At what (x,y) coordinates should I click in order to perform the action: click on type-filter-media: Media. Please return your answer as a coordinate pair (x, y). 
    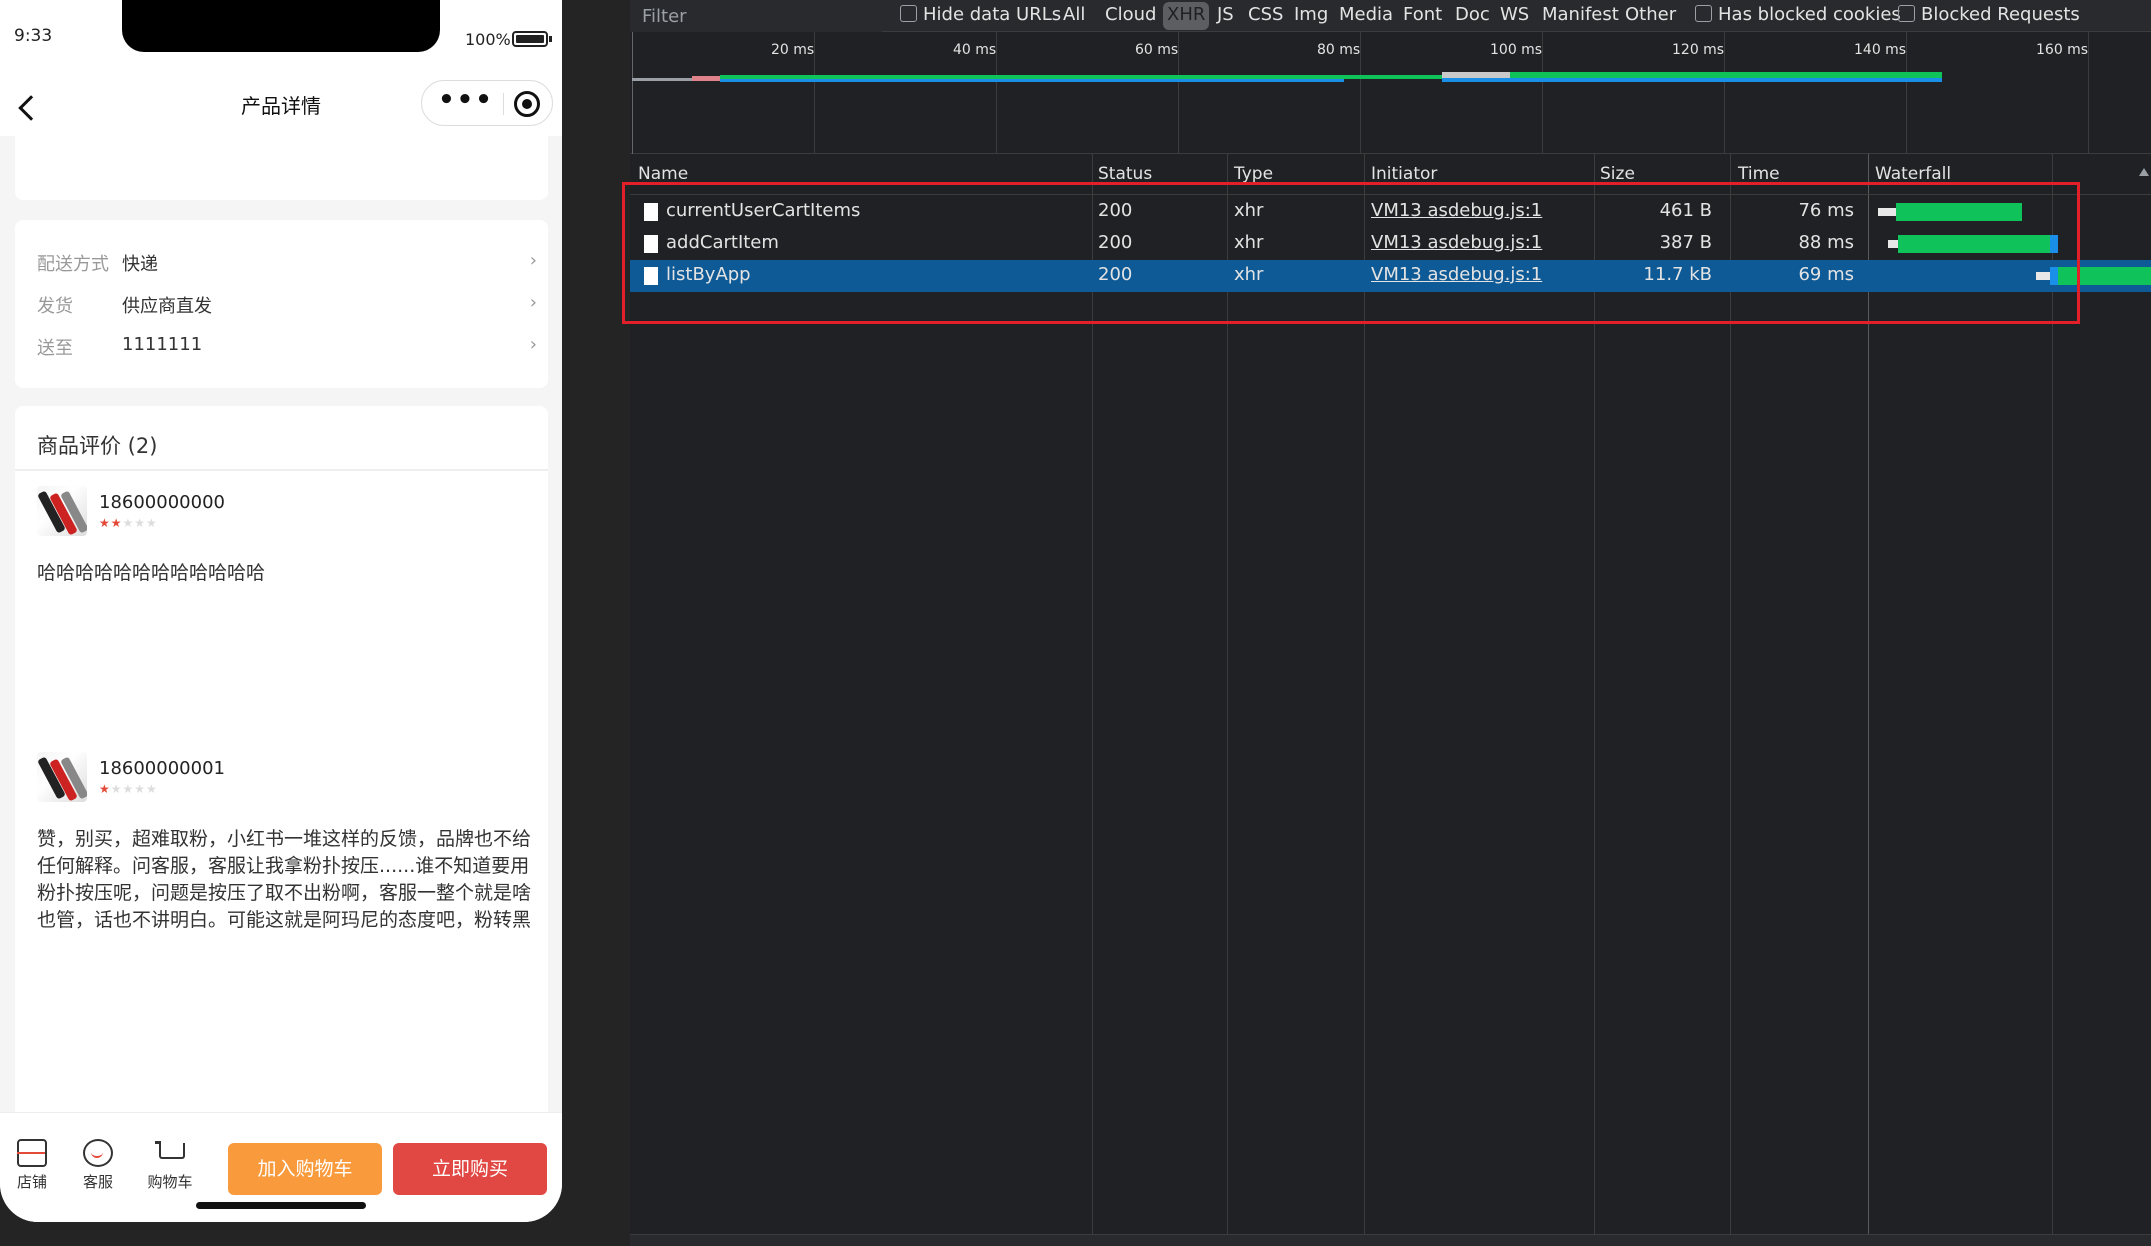
    Looking at the image, I should click on (1366, 16).